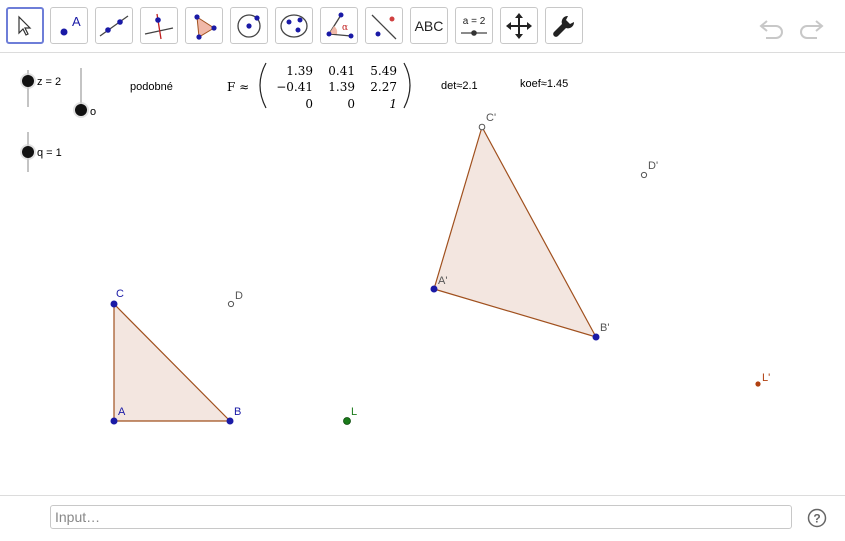 The height and width of the screenshot is (541, 845). What do you see at coordinates (319, 86) in the screenshot?
I see `matrix-text: F ≈ 1.39 0.41 5.49 −0.41 1.39 2.27 0 0 1` at bounding box center [319, 86].